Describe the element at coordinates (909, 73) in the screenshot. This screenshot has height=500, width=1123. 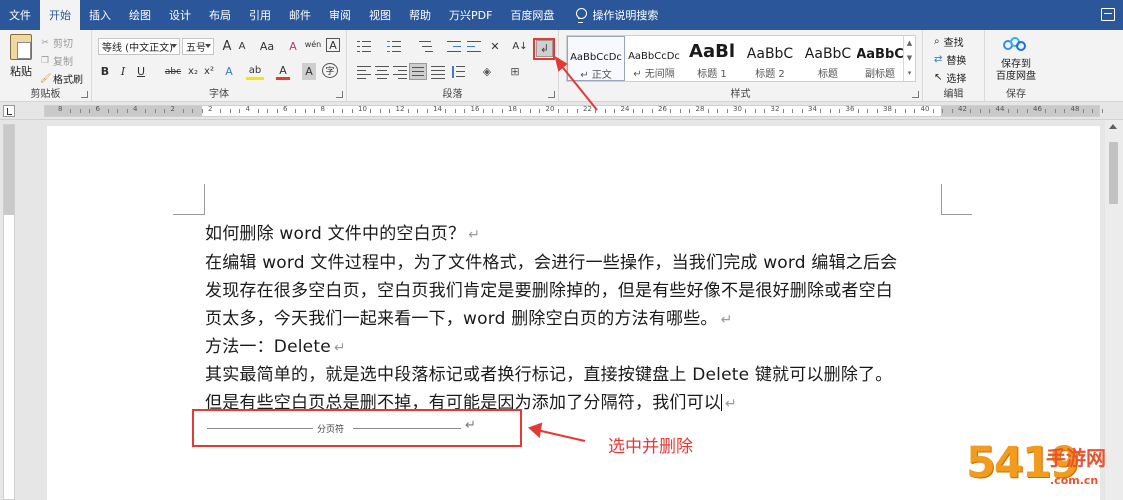
I see `more-styles-icon: ▾` at that location.